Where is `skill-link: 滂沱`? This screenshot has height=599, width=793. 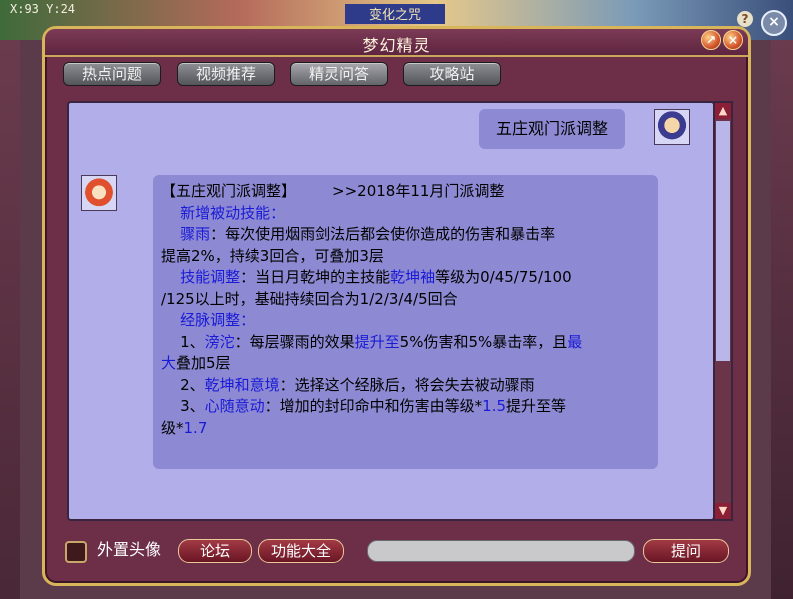
skill-link: 滂沱 is located at coordinates (220, 342).